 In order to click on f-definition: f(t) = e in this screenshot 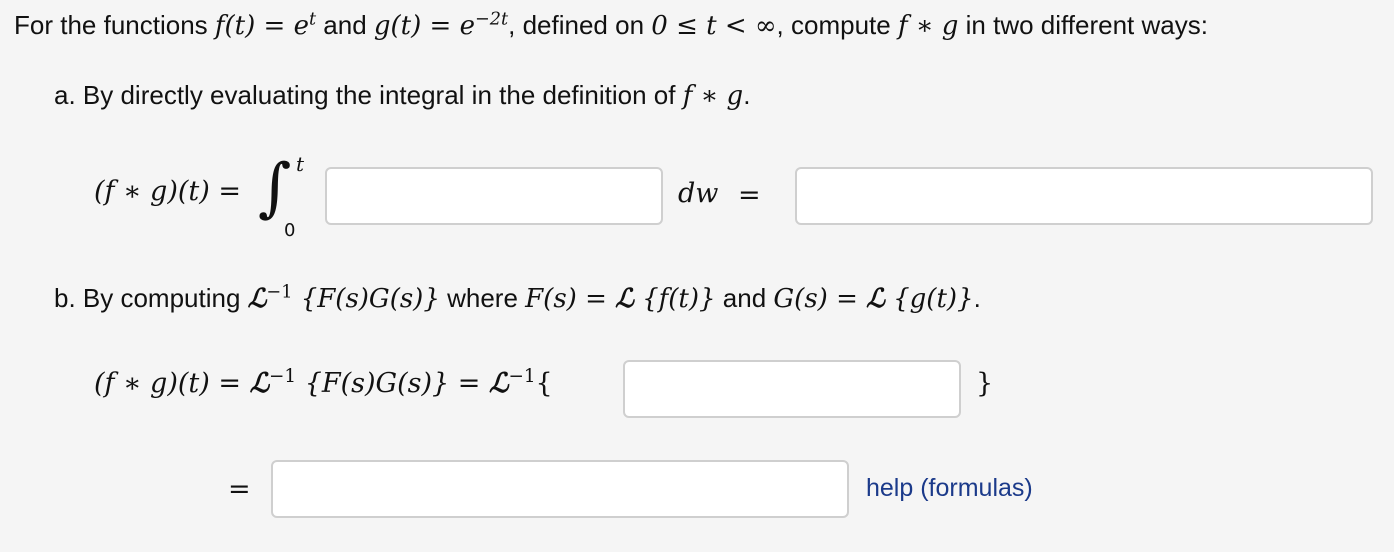, I will do `click(261, 26)`.